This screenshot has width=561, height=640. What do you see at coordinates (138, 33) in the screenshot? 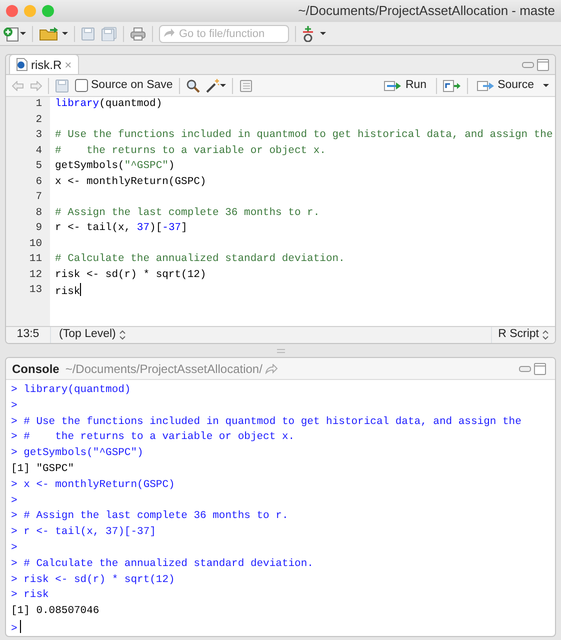
I see `print-icon` at bounding box center [138, 33].